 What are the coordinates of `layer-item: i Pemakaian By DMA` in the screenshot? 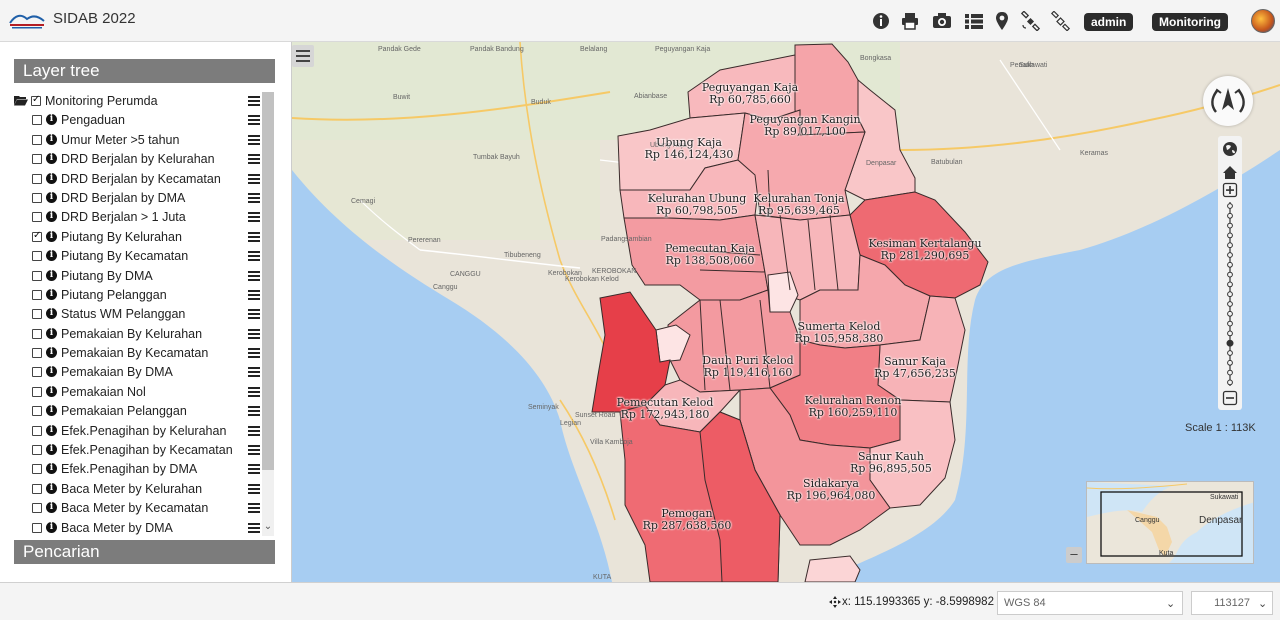 It's located at (138, 372).